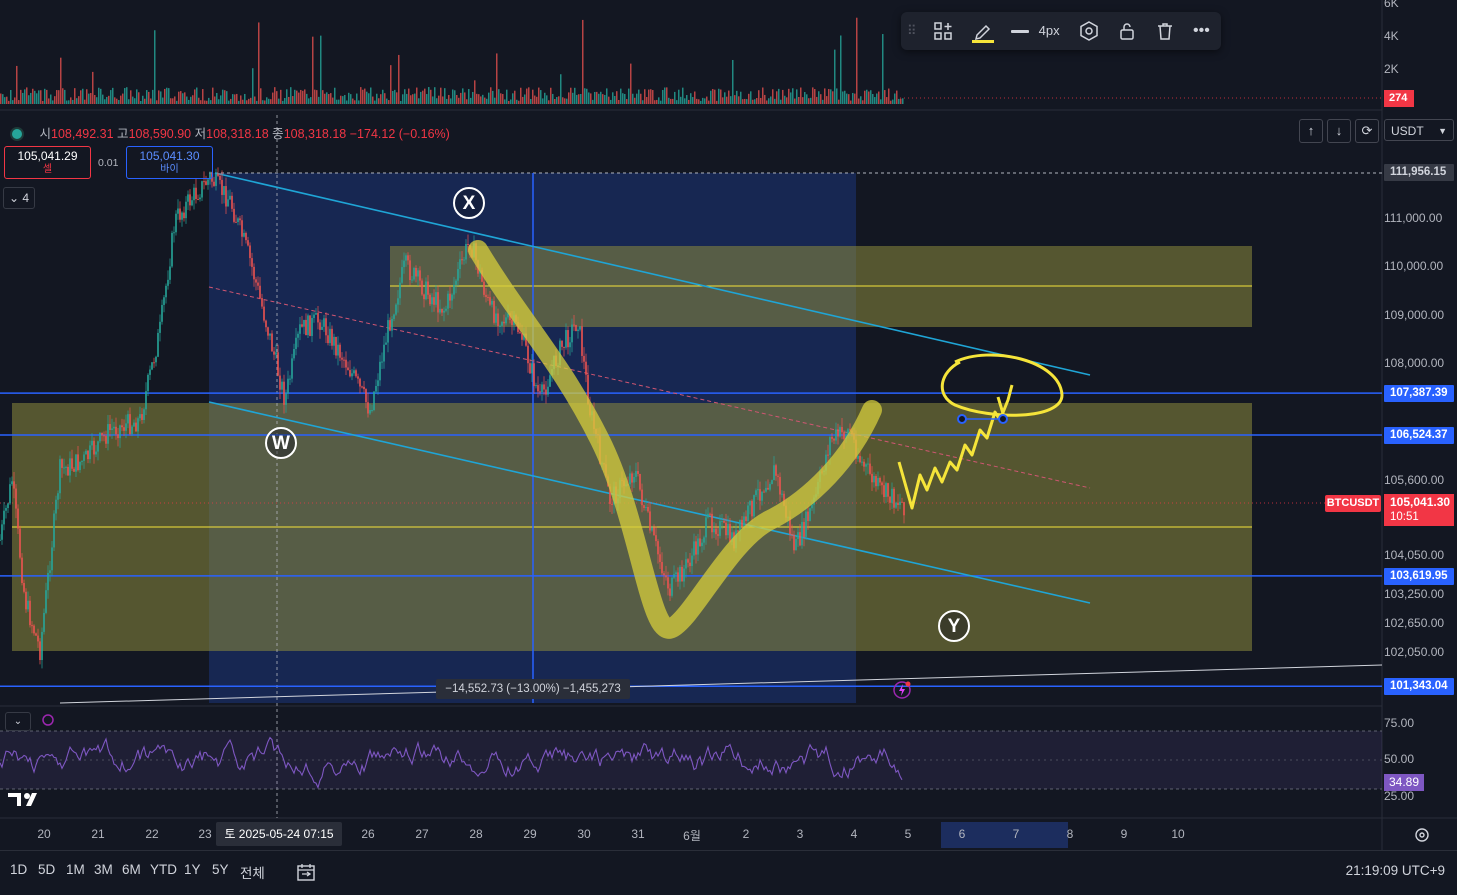 Image resolution: width=1457 pixels, height=895 pixels. Describe the element at coordinates (306, 873) in the screenshot. I see `date-range-icon` at that location.